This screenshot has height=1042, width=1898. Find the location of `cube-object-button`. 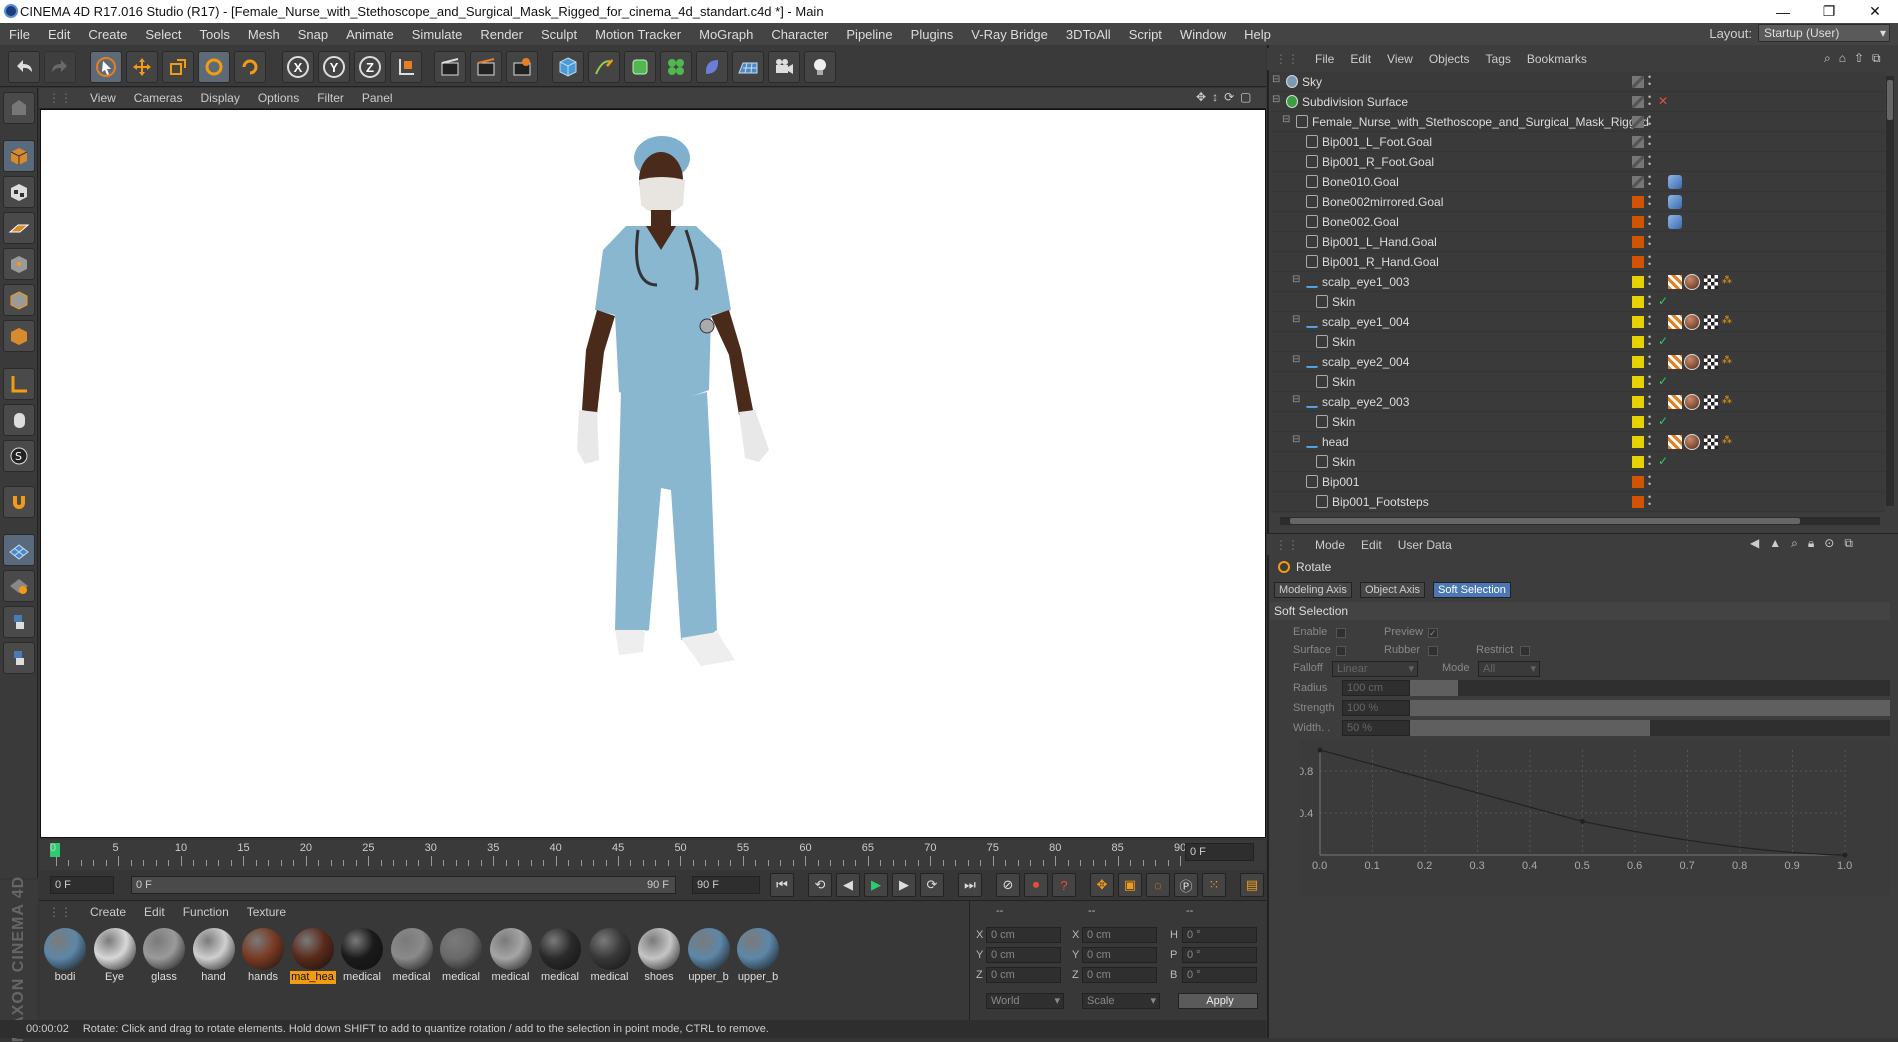

cube-object-button is located at coordinates (568, 67).